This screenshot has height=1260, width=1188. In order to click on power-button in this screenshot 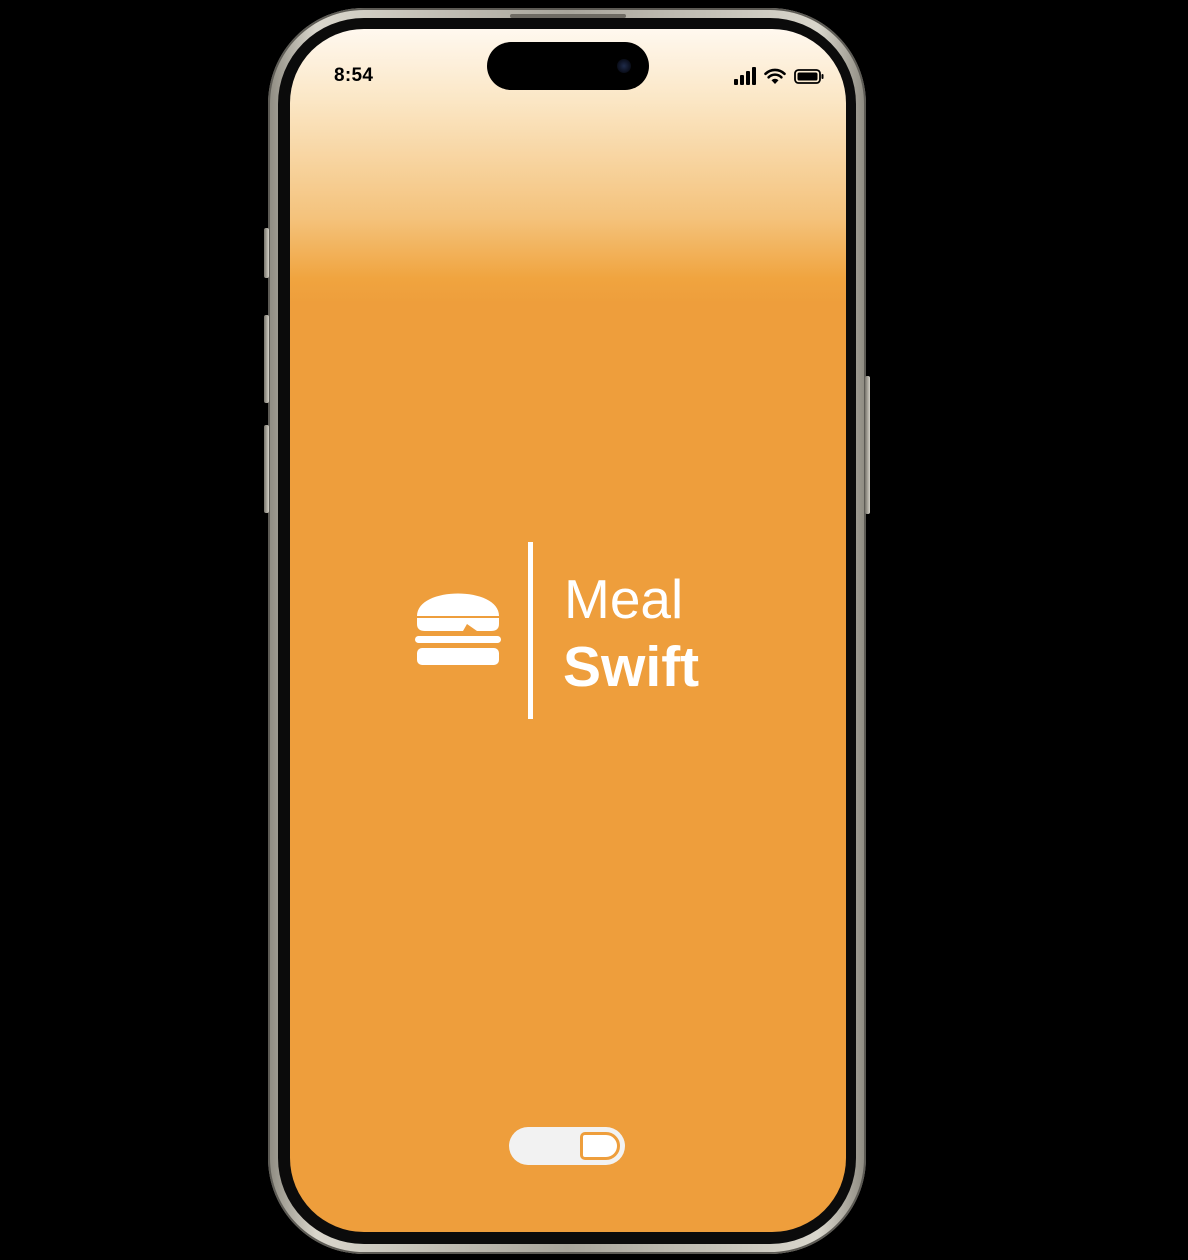, I will do `click(867, 445)`.